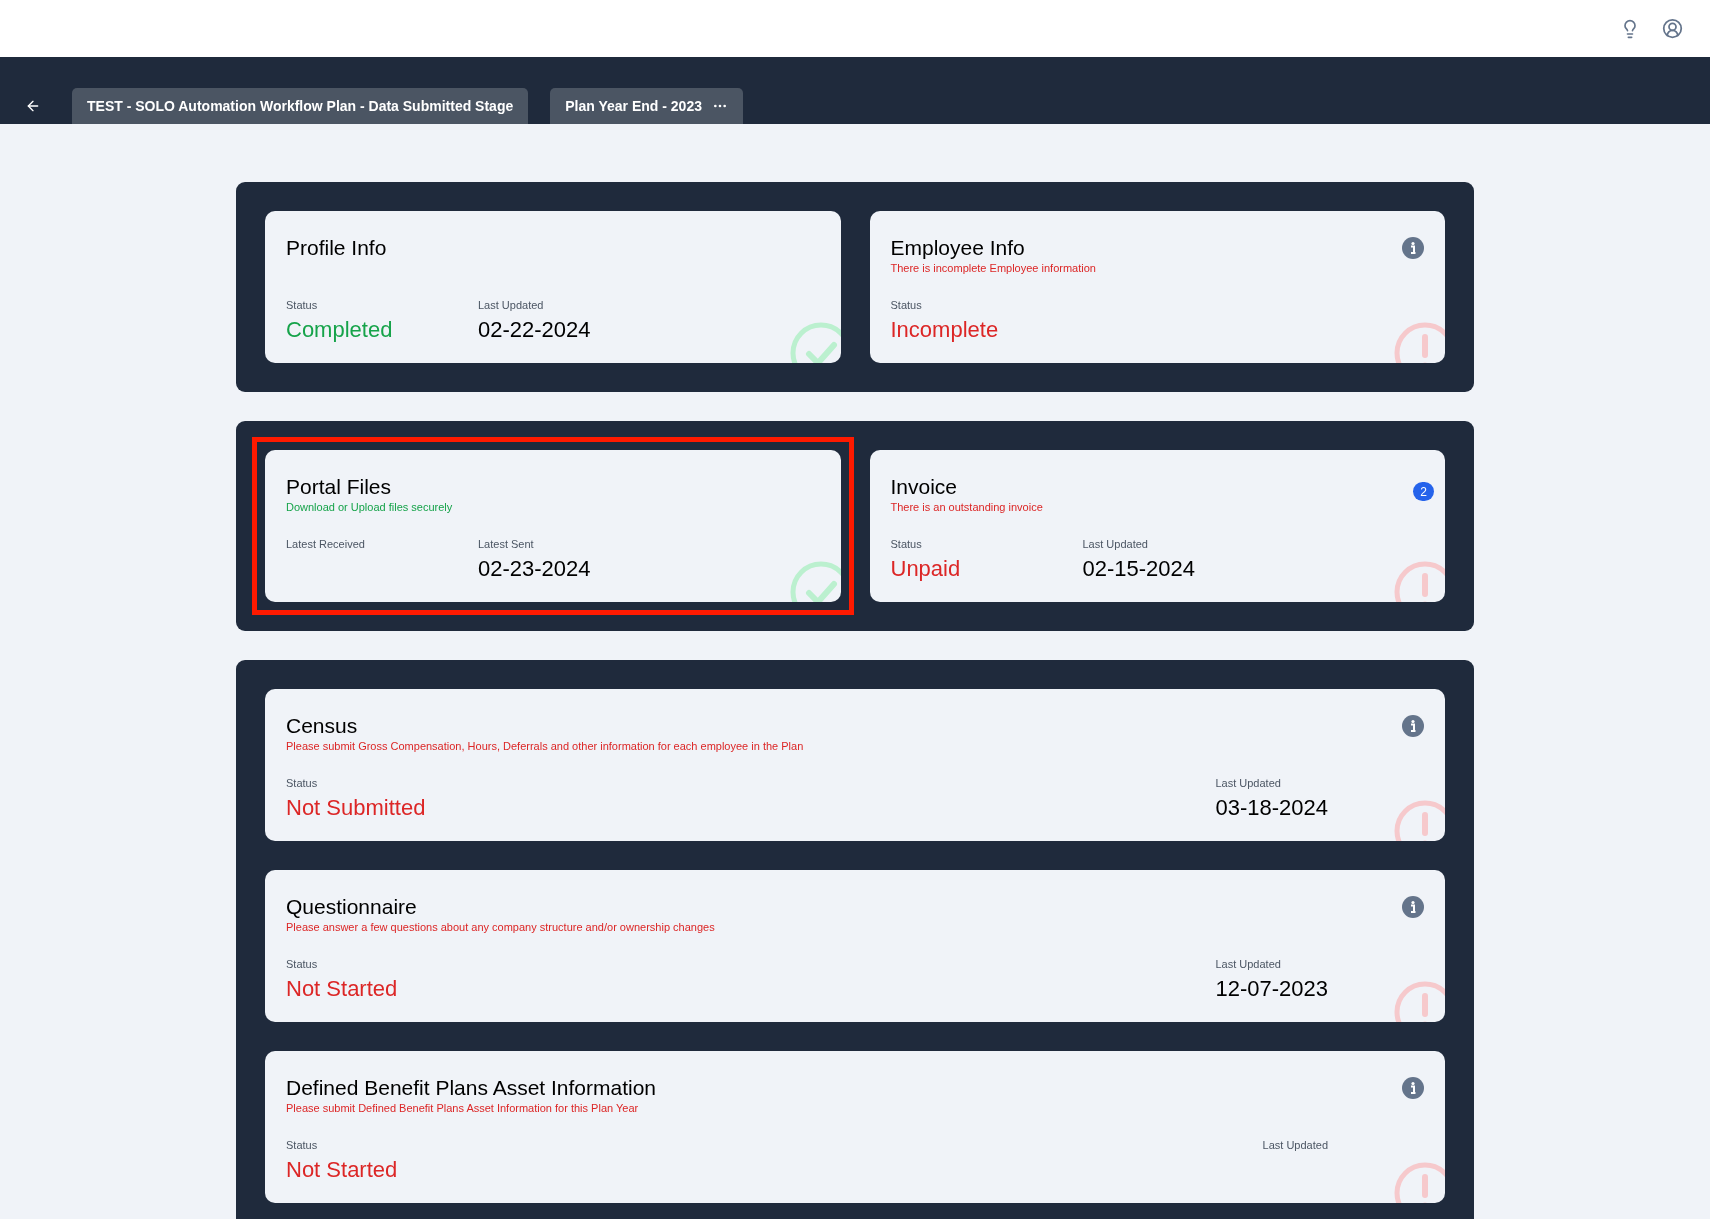 This screenshot has height=1219, width=1710. What do you see at coordinates (855, 946) in the screenshot?
I see `status-card: Questionnaire Please answer a few questions about any company structure and/or ownership changes Status Not Started Last Updated 12-07-2023` at bounding box center [855, 946].